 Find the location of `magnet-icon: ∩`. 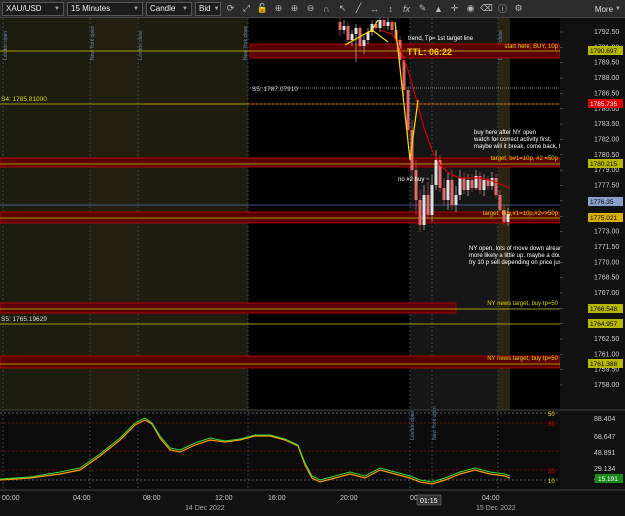

magnet-icon: ∩ is located at coordinates (326, 8).